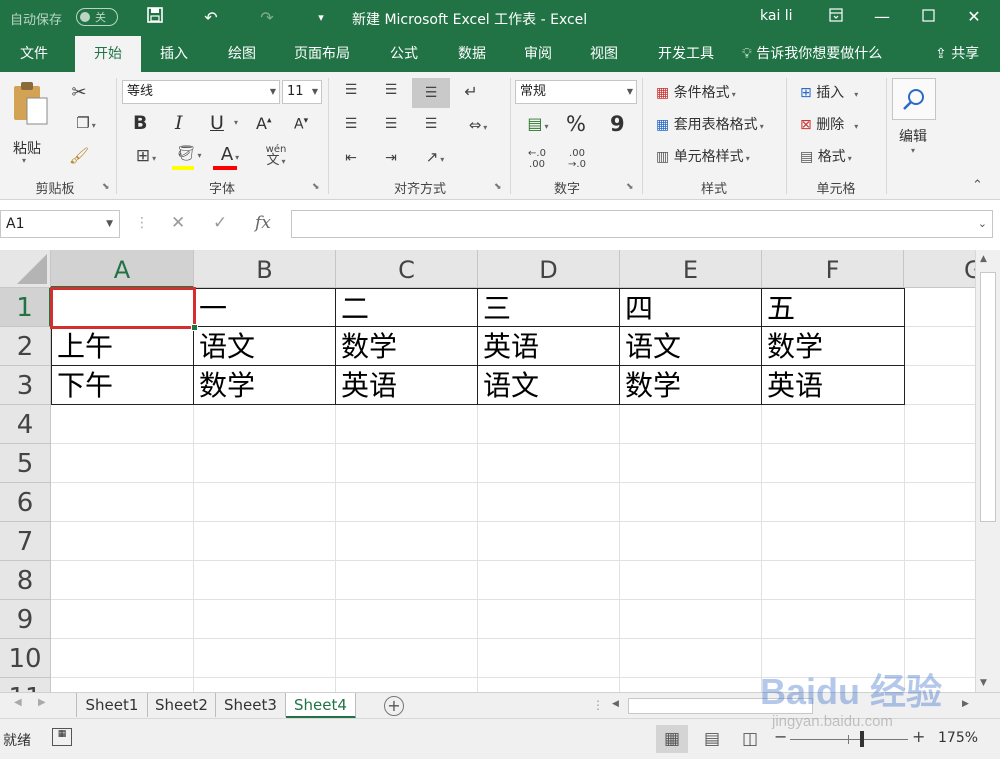  What do you see at coordinates (24, 160) in the screenshot?
I see `paste-dropdown-icon: ▾` at bounding box center [24, 160].